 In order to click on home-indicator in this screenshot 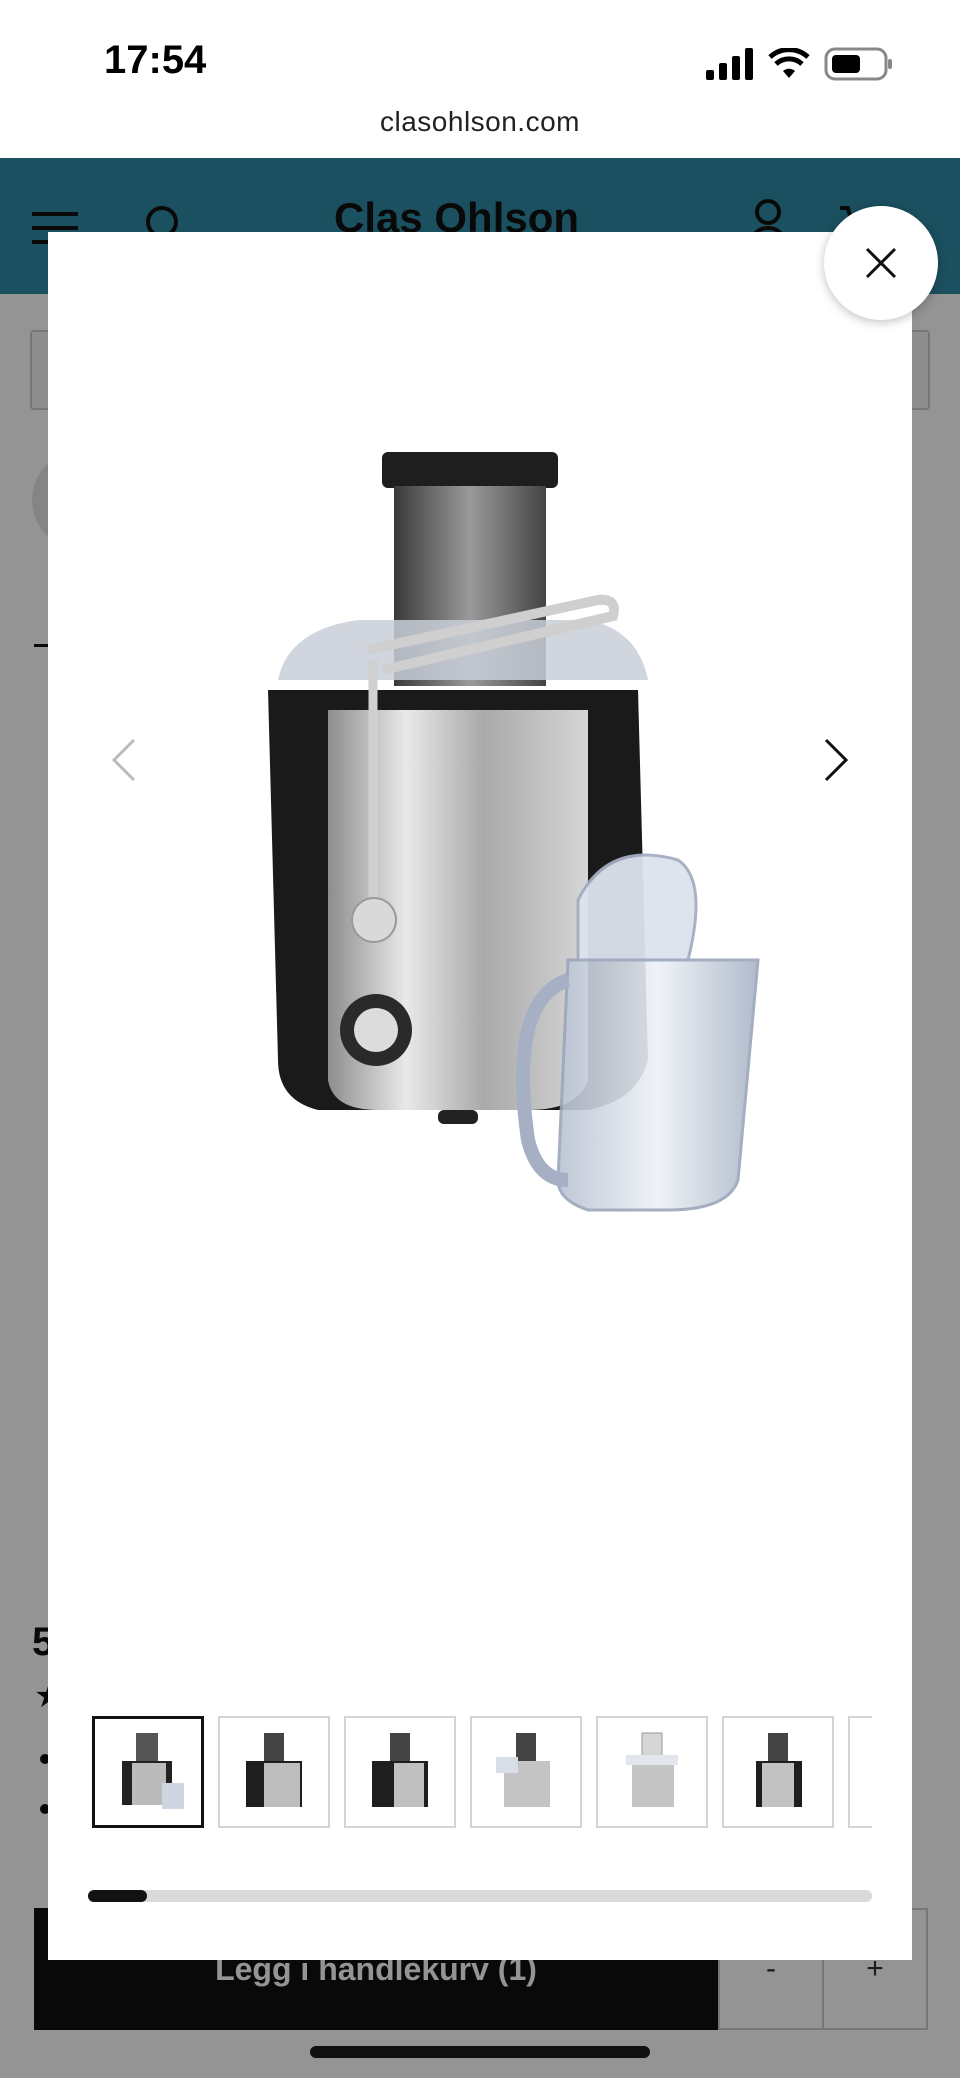, I will do `click(480, 2052)`.